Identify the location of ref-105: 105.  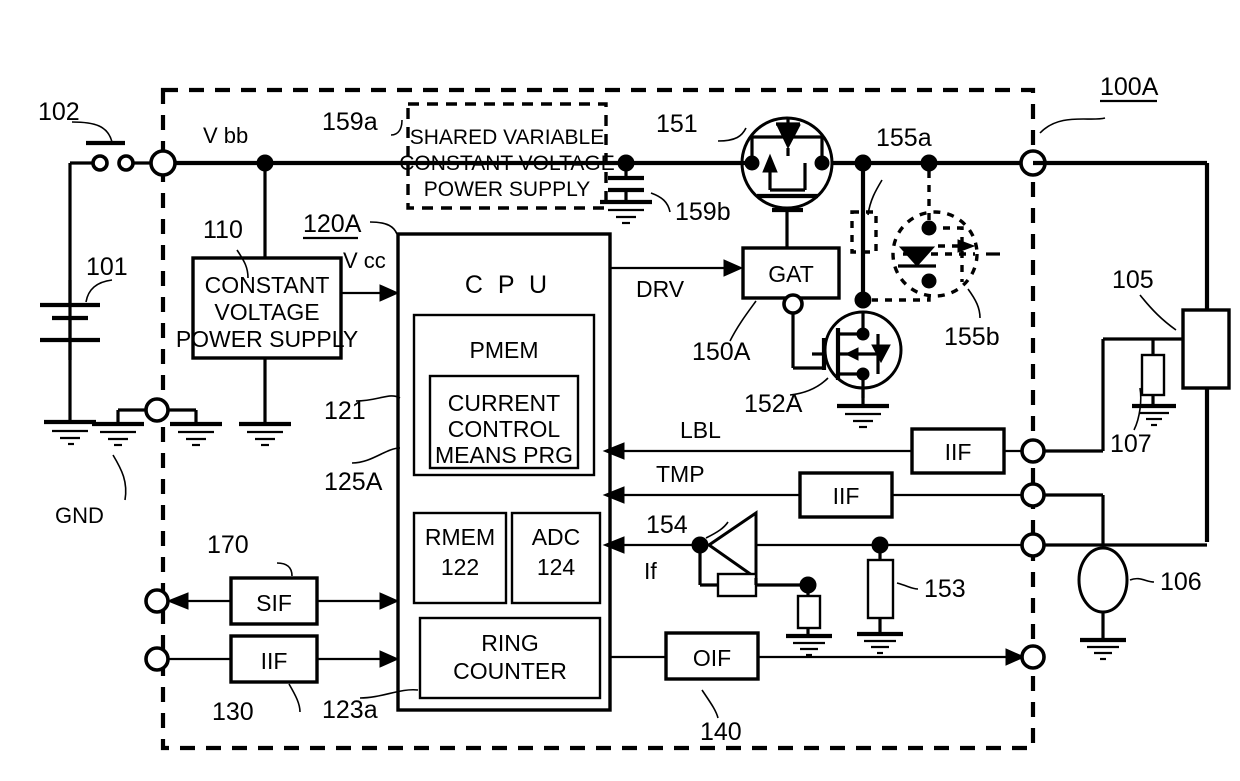
(1133, 280).